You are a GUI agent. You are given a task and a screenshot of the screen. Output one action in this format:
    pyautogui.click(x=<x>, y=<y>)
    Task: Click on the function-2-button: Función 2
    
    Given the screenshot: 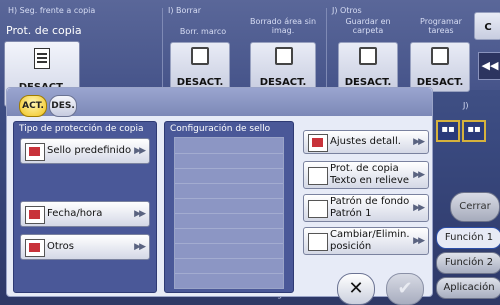 What is the action you would take?
    pyautogui.click(x=468, y=263)
    